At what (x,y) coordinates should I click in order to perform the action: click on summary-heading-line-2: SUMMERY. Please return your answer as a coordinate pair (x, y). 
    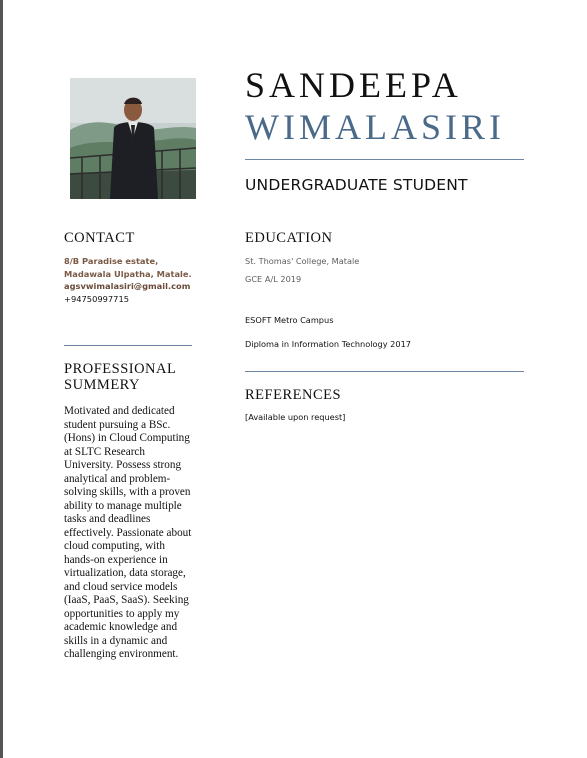
    Looking at the image, I should click on (102, 385).